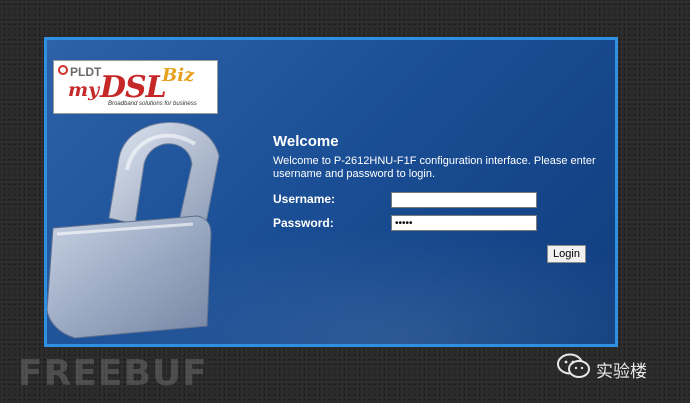  Describe the element at coordinates (303, 223) in the screenshot. I see `password-label: Password:` at that location.